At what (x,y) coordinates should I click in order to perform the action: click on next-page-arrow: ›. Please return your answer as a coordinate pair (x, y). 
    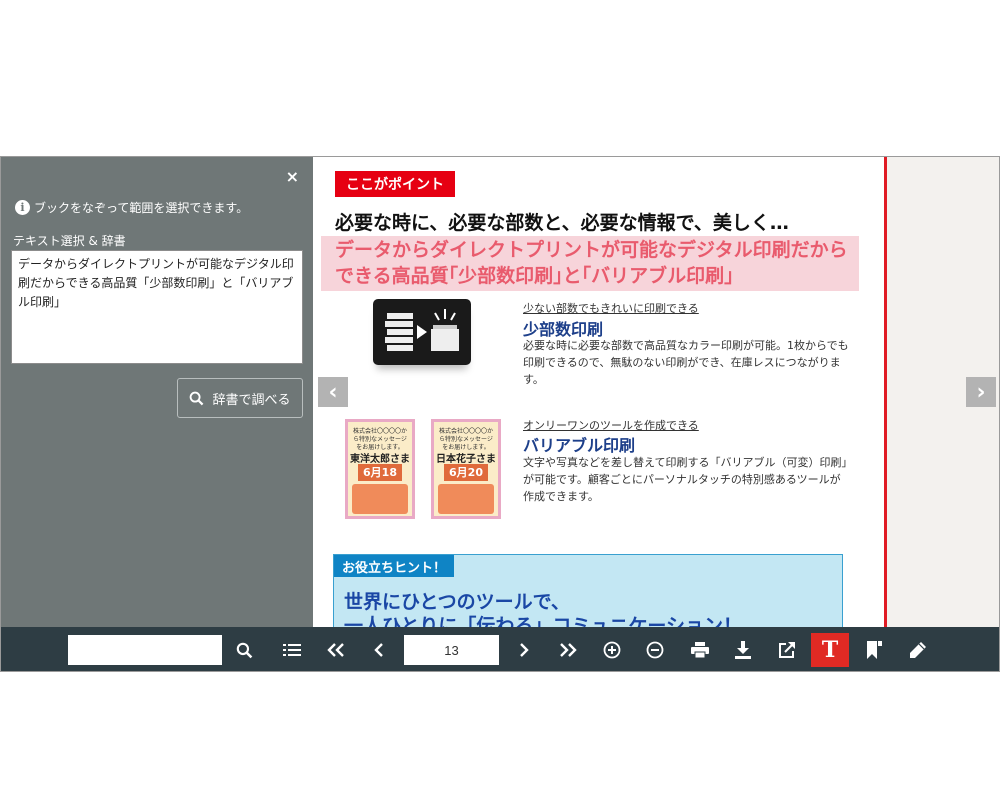
    Looking at the image, I should click on (981, 392).